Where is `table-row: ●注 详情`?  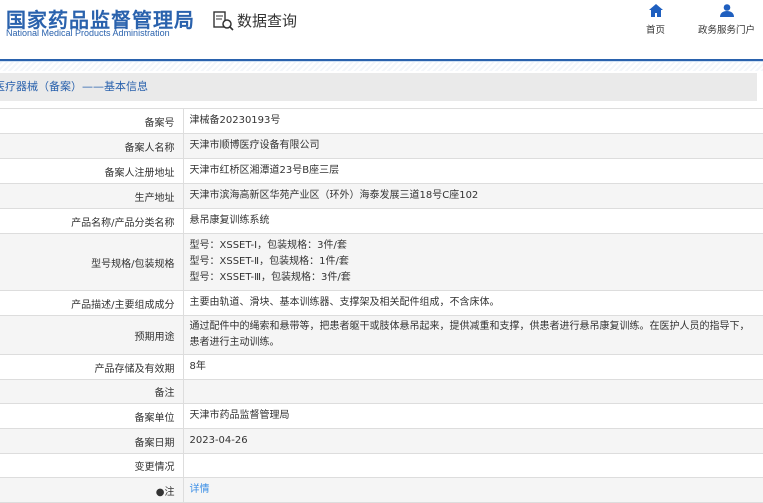
table-row: ●注 详情 is located at coordinates (381, 490).